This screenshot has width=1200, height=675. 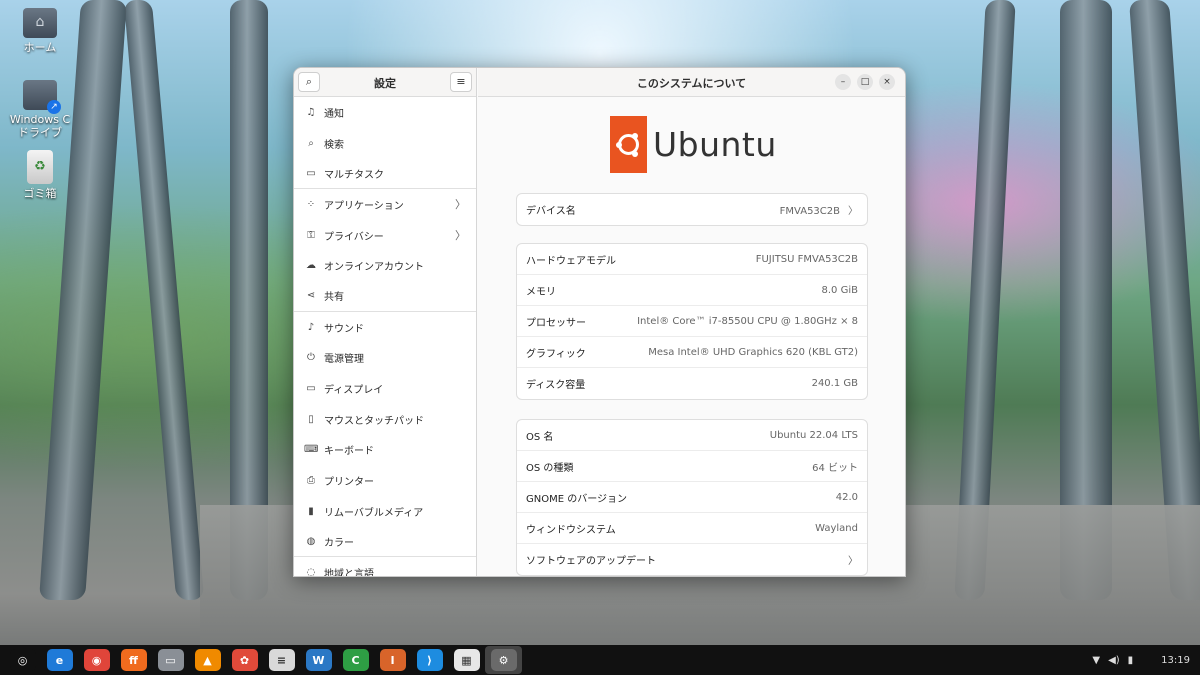 I want to click on desktop-windows-drive: ↗ Windows Cドライブ, so click(x=40, y=109).